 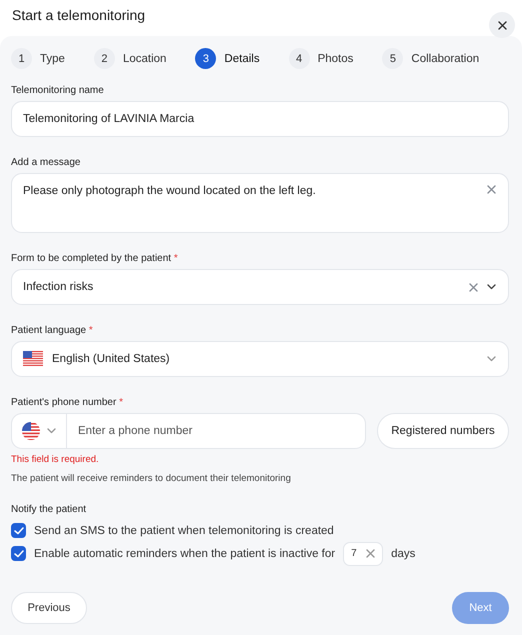 I want to click on step-tab: 4 Photos, so click(x=321, y=58).